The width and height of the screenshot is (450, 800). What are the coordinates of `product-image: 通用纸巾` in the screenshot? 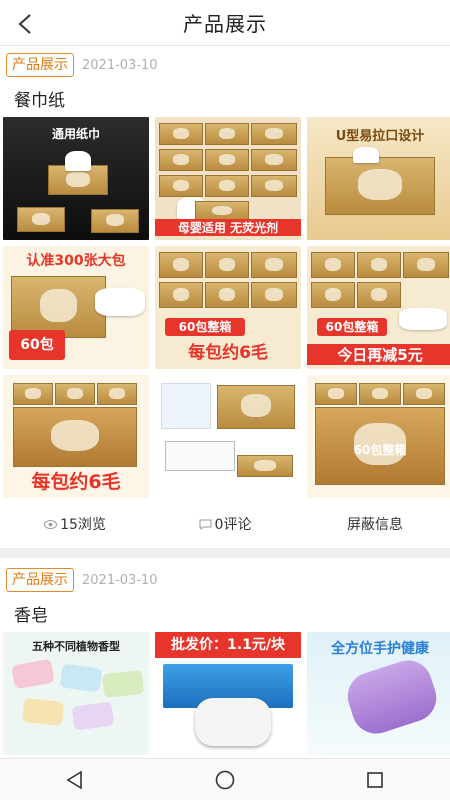 It's located at (76, 178).